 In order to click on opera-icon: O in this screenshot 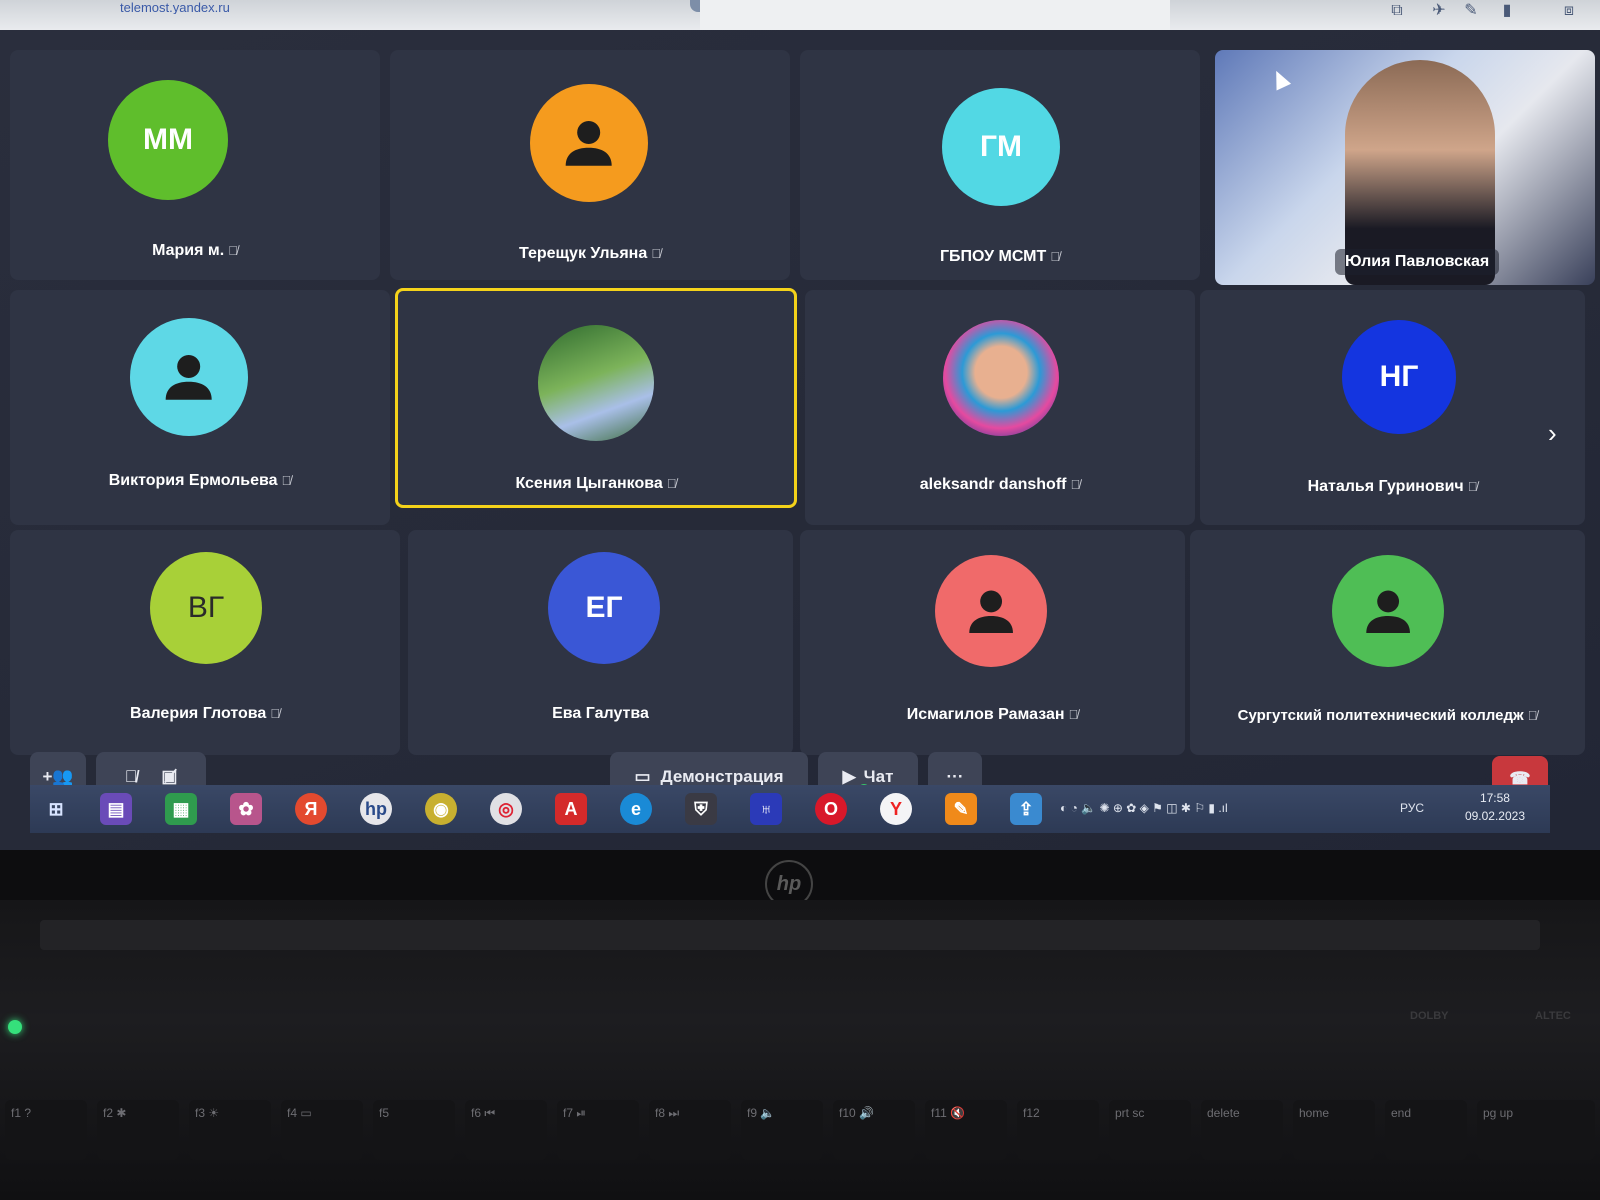, I will do `click(831, 809)`.